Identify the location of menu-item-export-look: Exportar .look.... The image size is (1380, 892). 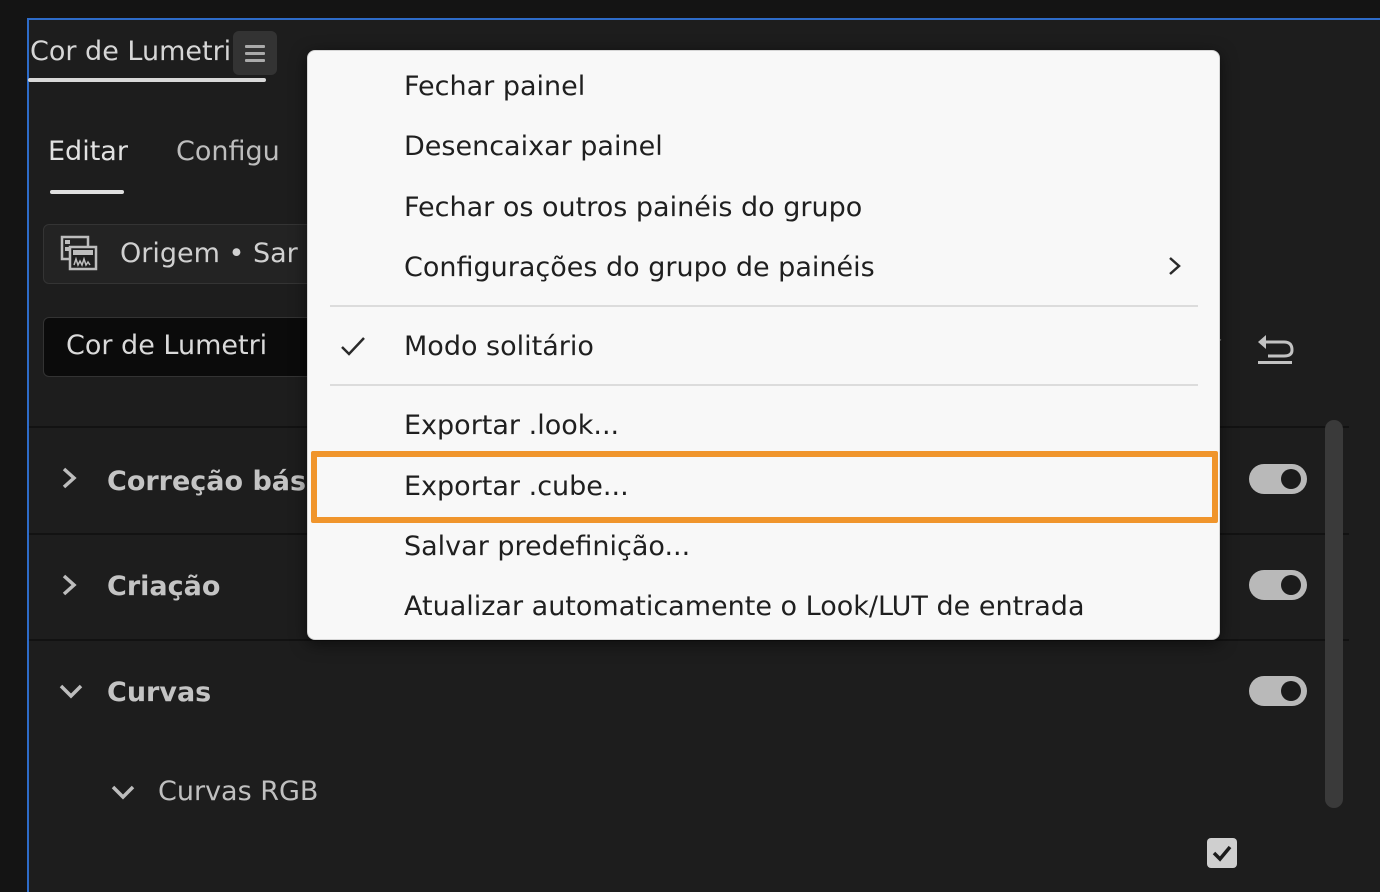
(511, 425).